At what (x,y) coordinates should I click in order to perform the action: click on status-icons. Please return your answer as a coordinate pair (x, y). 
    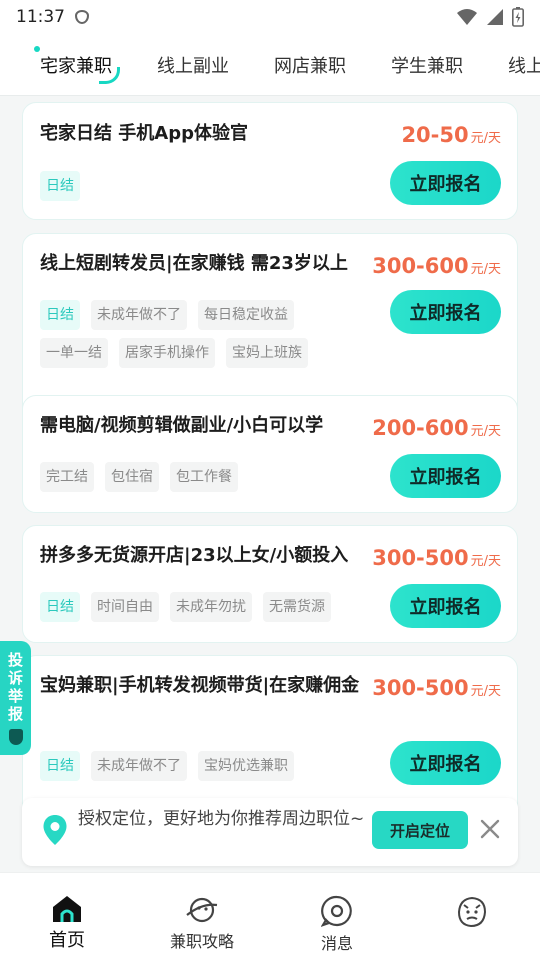
    Looking at the image, I should click on (490, 17).